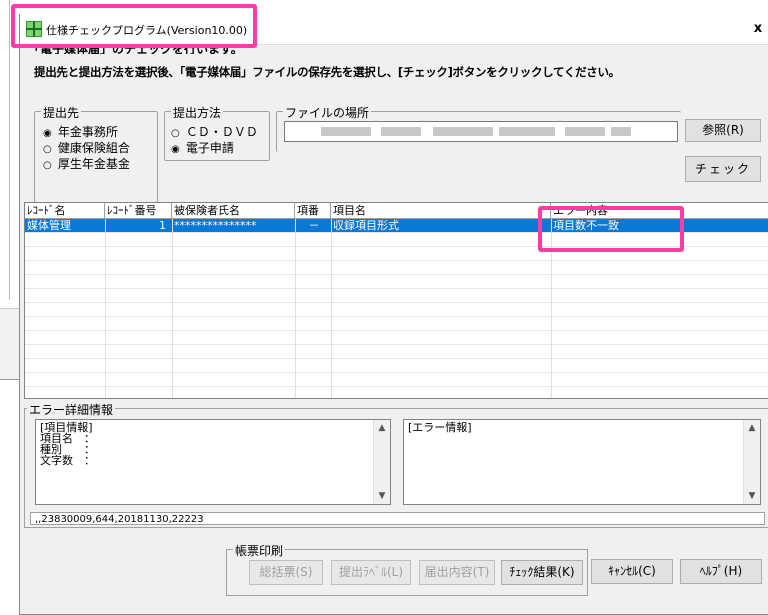 The width and height of the screenshot is (768, 615). I want to click on content-print-button: 届出内容(T), so click(457, 572).